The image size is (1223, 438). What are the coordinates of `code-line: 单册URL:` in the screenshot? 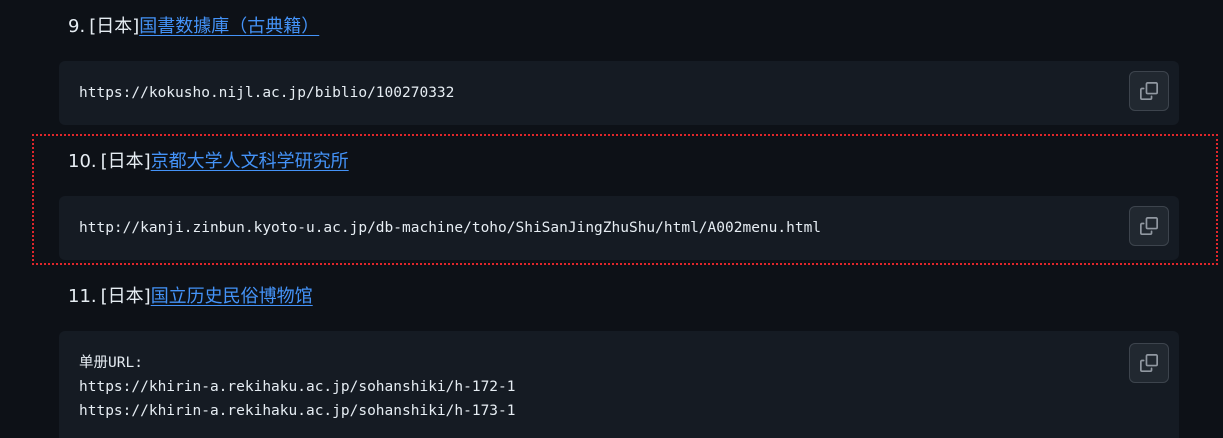 It's located at (111, 363).